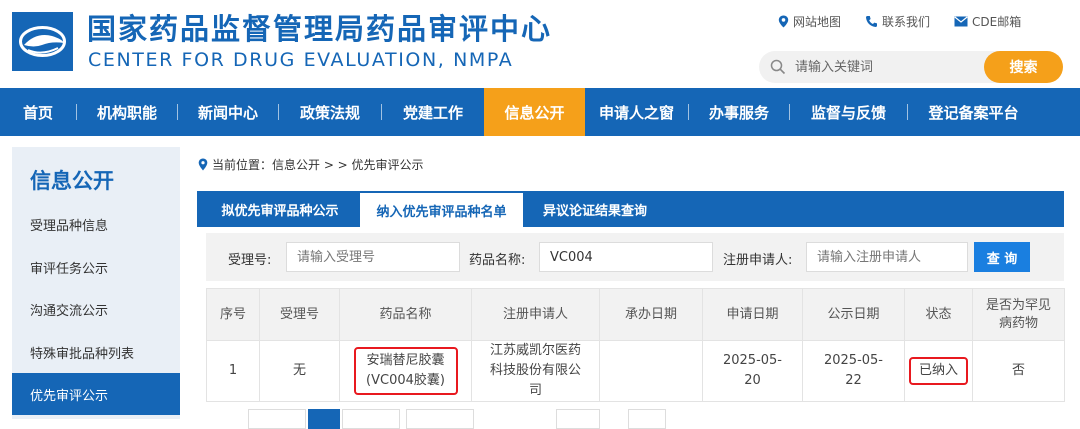  What do you see at coordinates (96, 224) in the screenshot?
I see `sidebar-item-acceptance-info: 受理品种信息` at bounding box center [96, 224].